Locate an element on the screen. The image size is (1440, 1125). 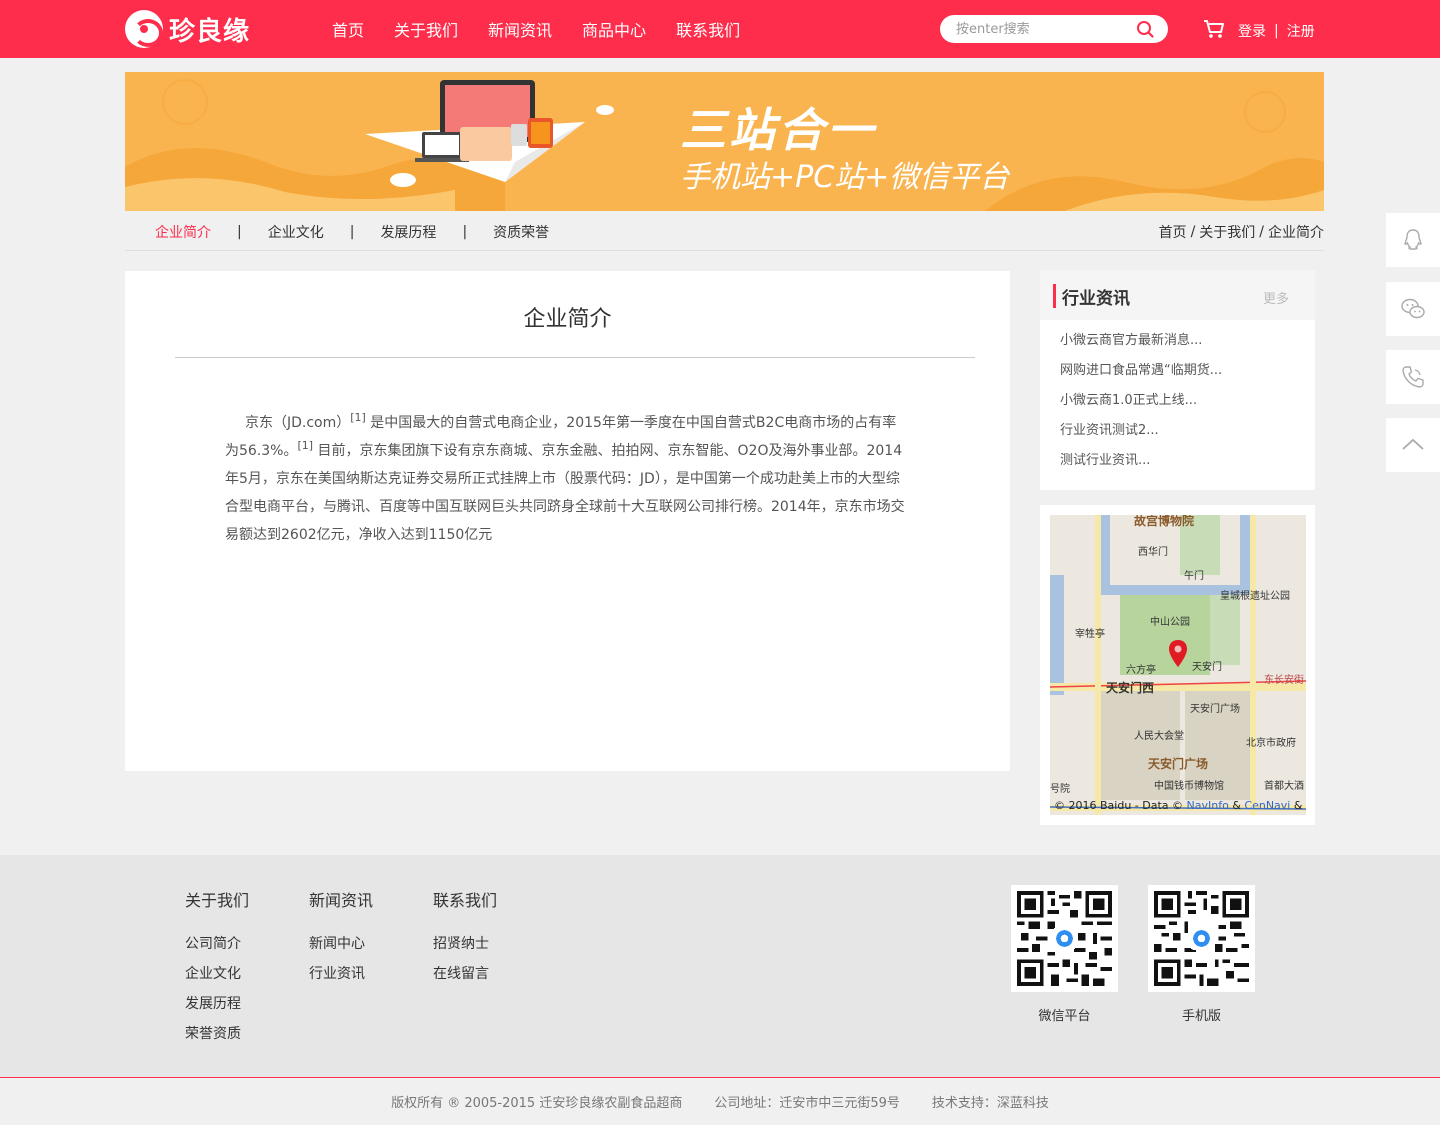
map-pin-icon is located at coordinates (1178, 654).